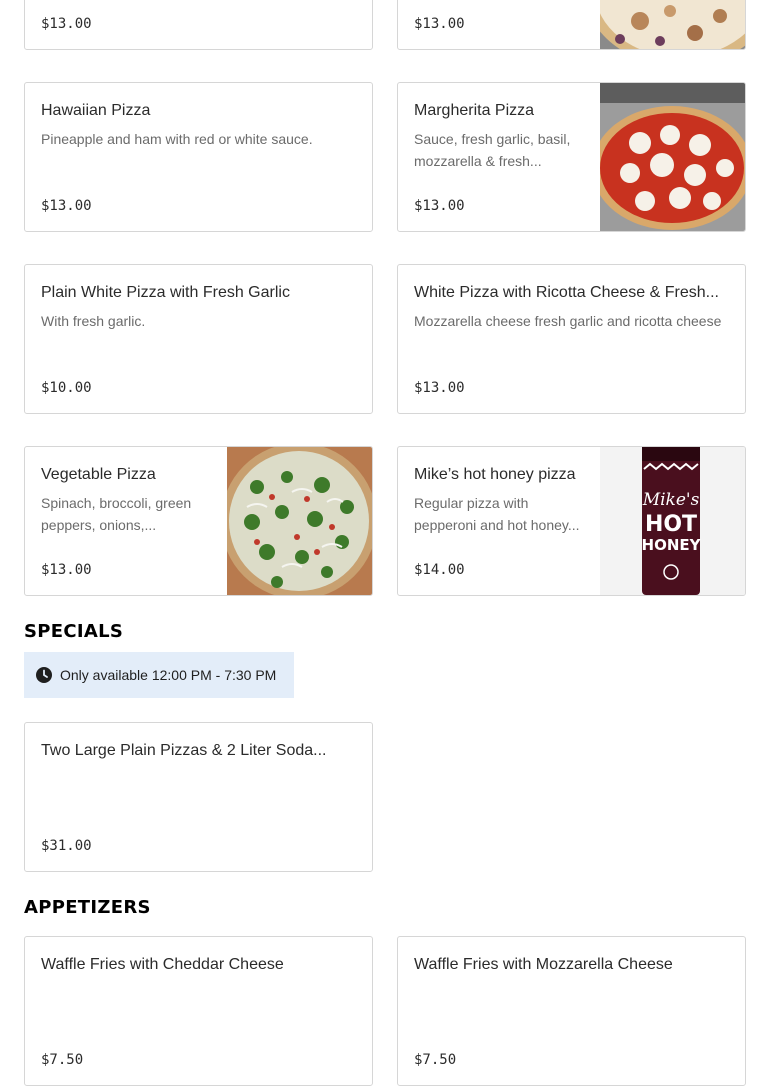  I want to click on item-title: Waffle Fries with Mozzarella Cheese, so click(543, 964).